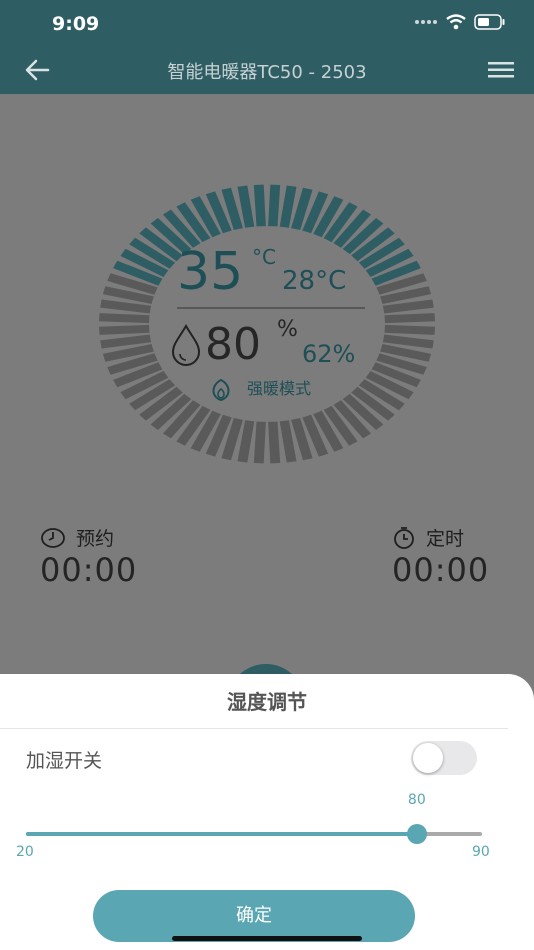 The height and width of the screenshot is (950, 534). I want to click on slider-thumb, so click(416, 834).